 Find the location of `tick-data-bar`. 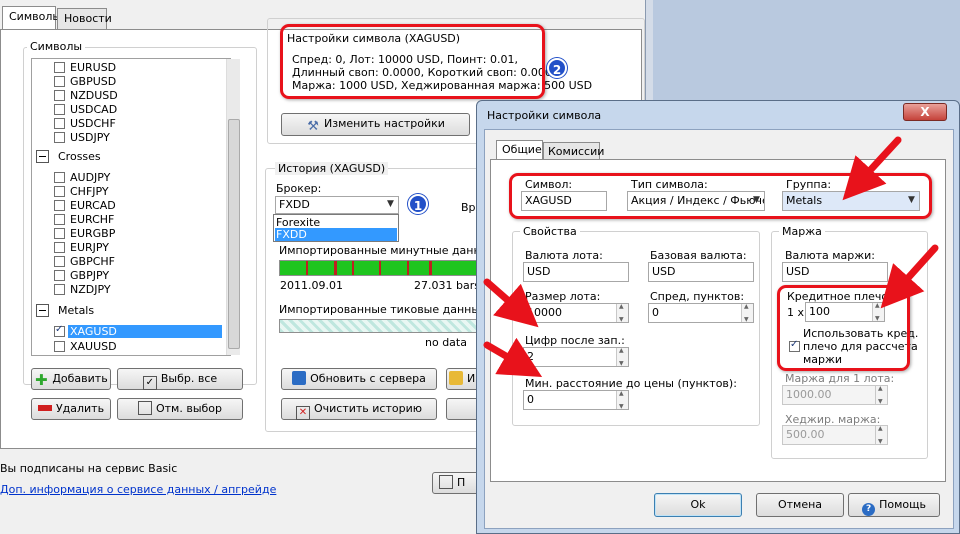

tick-data-bar is located at coordinates (379, 326).